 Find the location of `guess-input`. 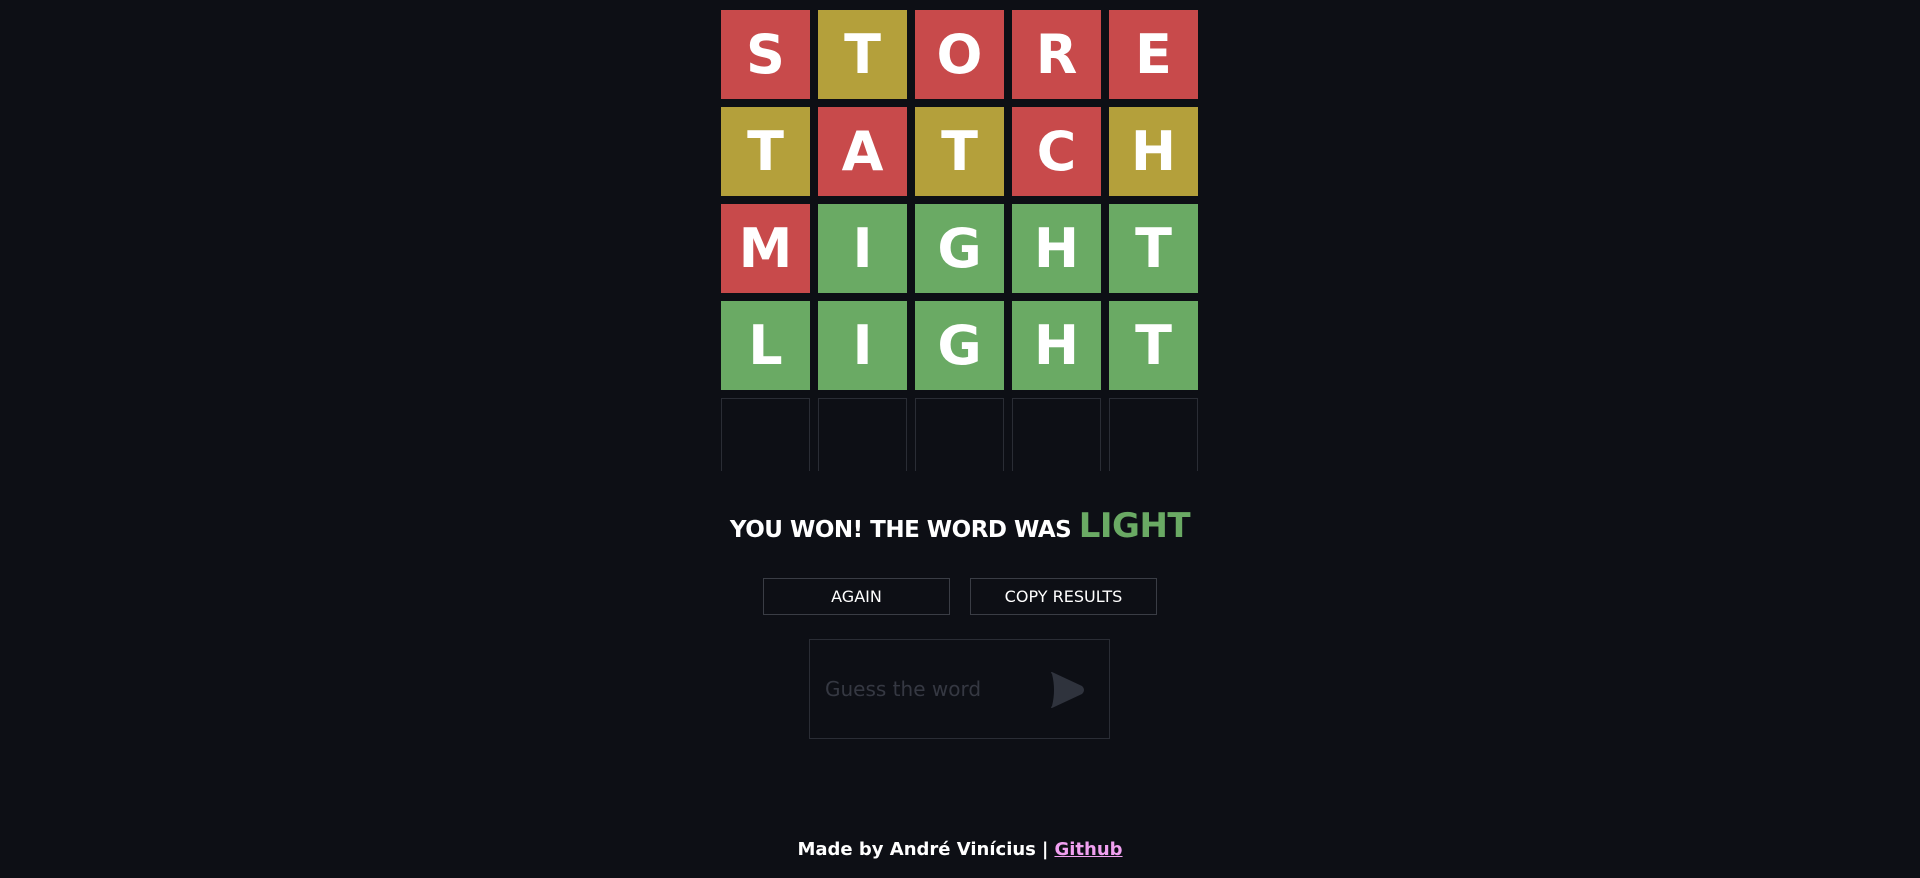

guess-input is located at coordinates (925, 689).